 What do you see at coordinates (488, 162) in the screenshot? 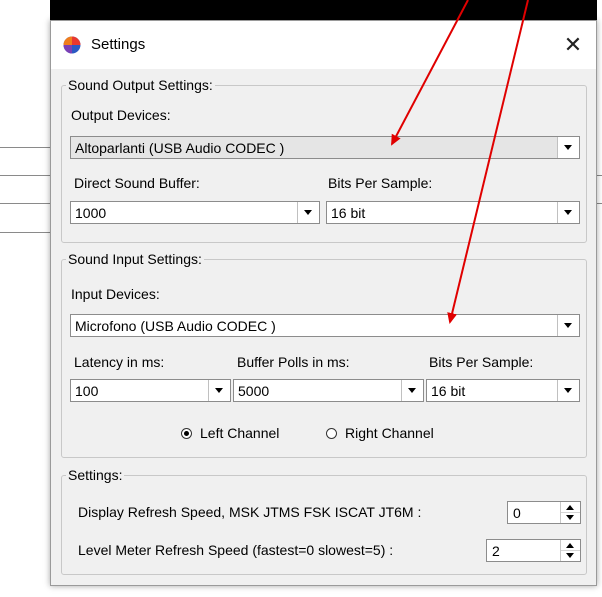
I see `annotation-arrow-input` at bounding box center [488, 162].